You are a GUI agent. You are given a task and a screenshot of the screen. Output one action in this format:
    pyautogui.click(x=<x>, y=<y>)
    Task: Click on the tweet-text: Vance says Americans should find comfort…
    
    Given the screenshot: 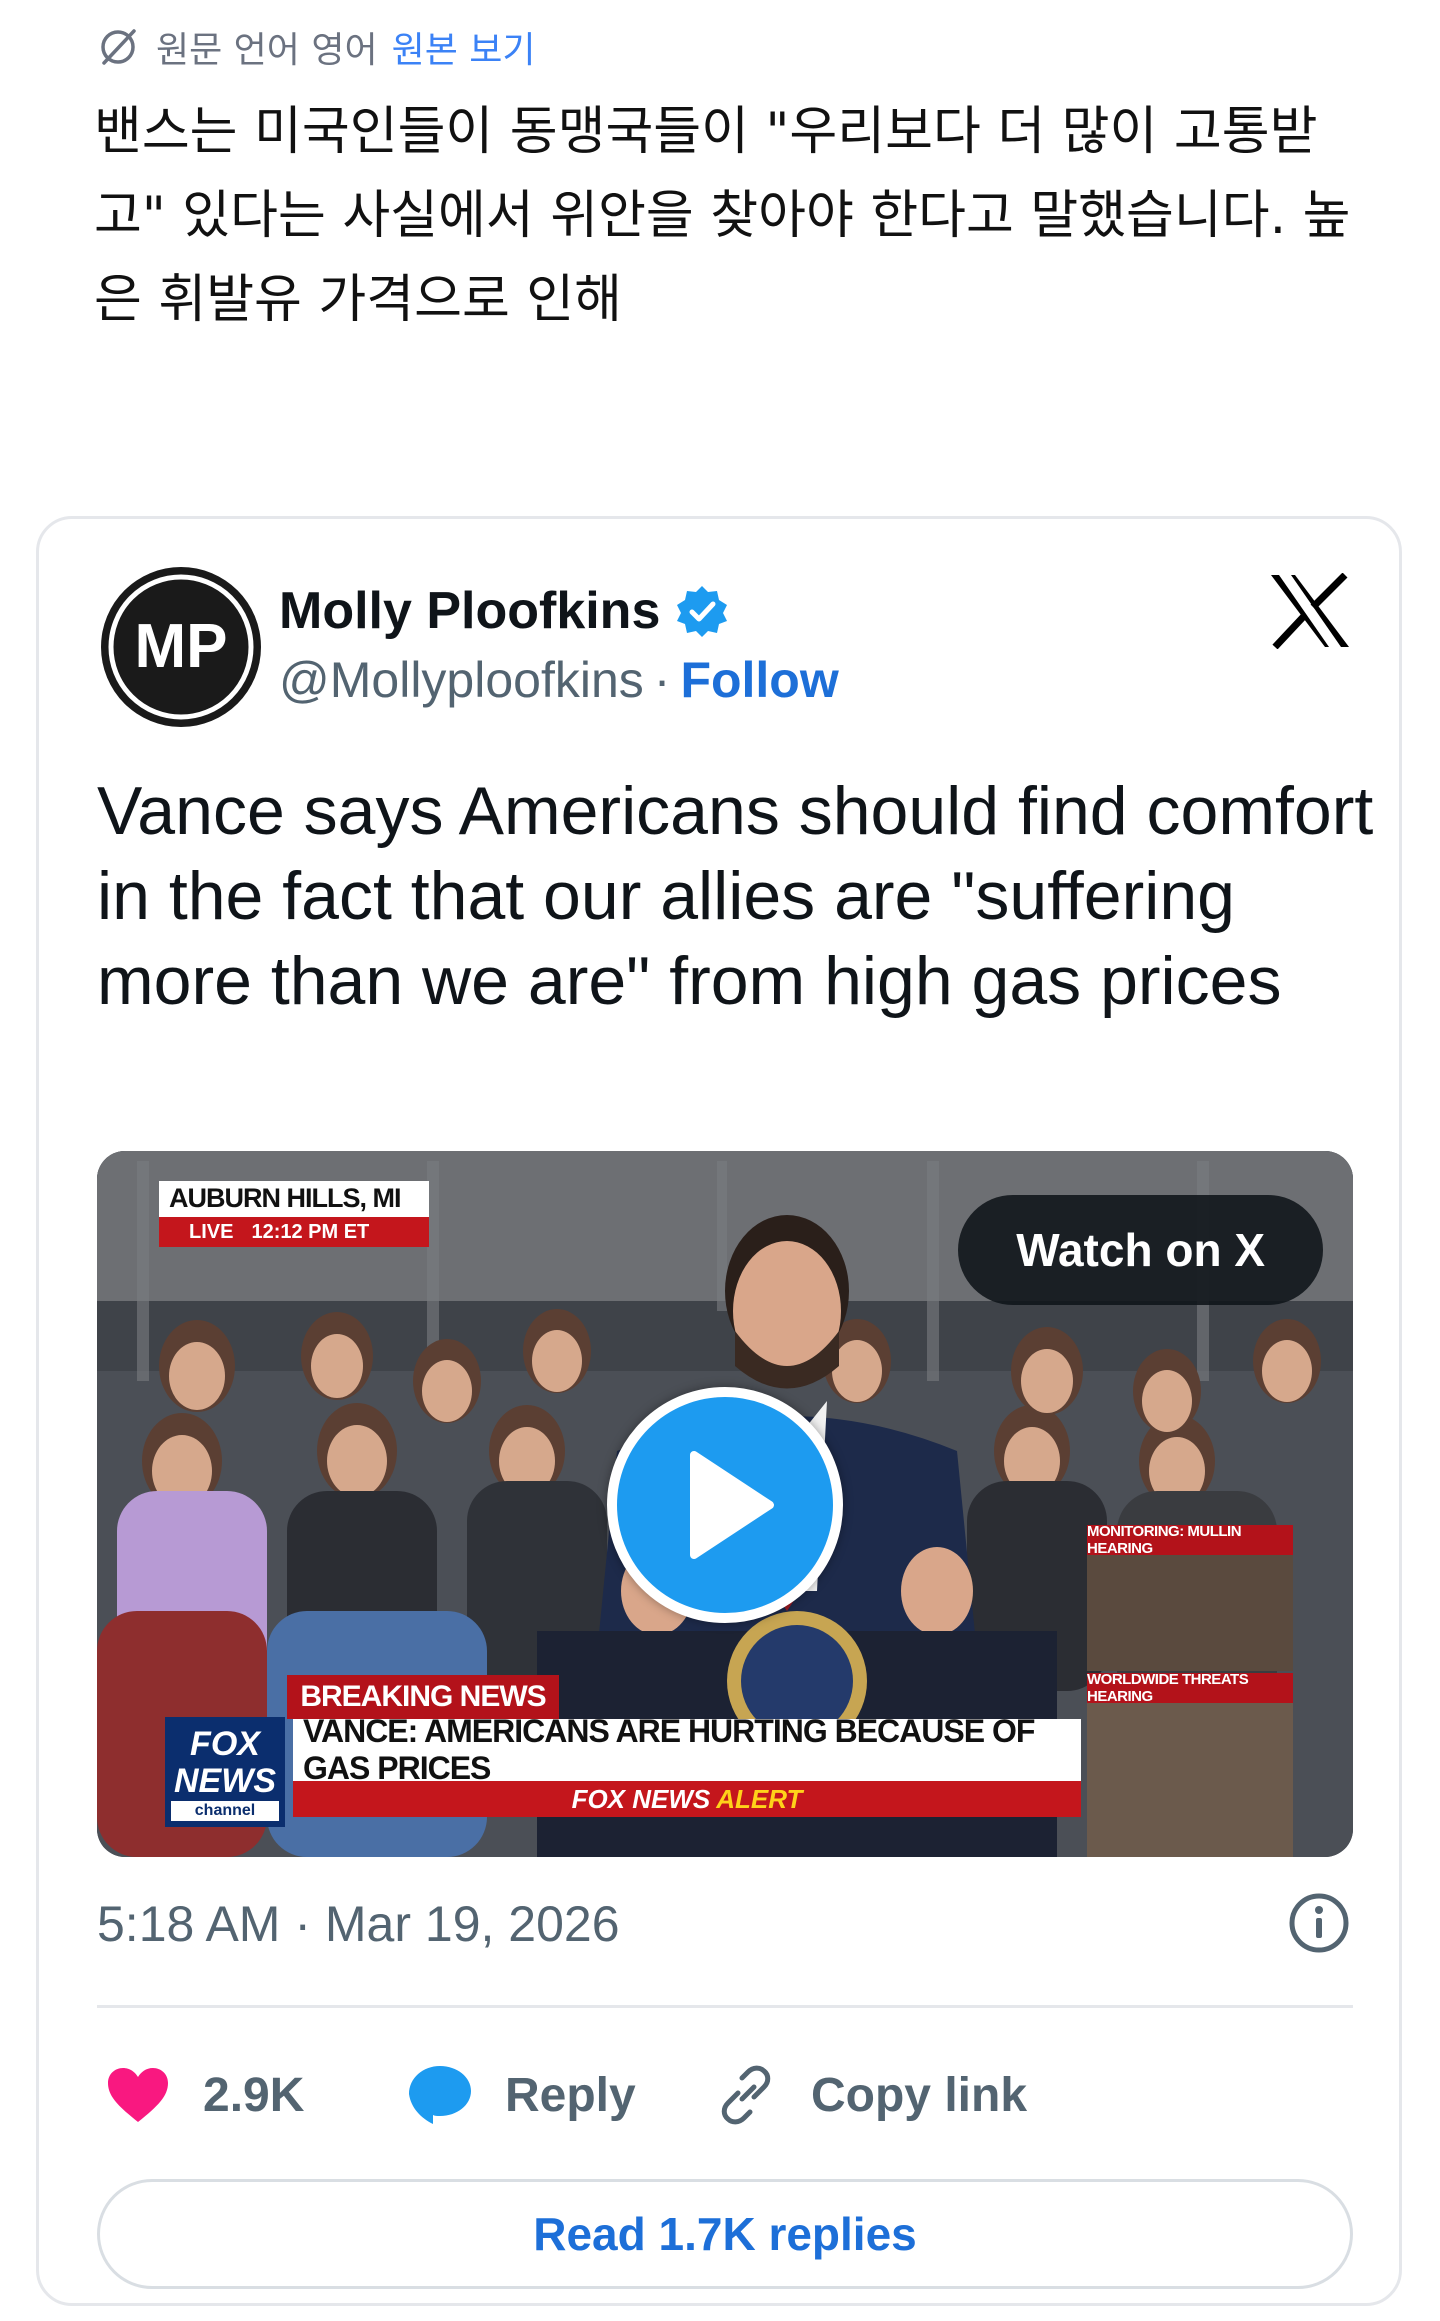 What is the action you would take?
    pyautogui.click(x=735, y=896)
    